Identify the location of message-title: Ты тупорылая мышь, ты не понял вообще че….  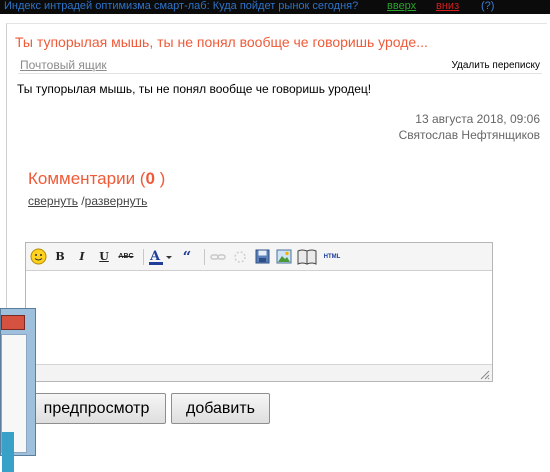
(221, 42).